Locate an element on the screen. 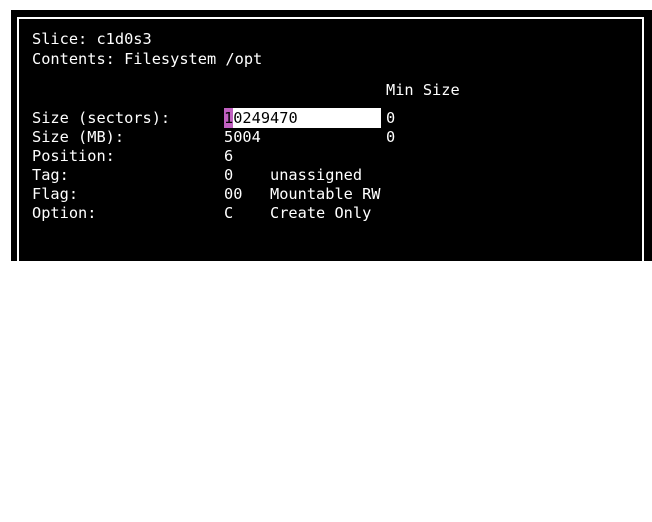  size-sectors-input: 10249470 is located at coordinates (302, 118).